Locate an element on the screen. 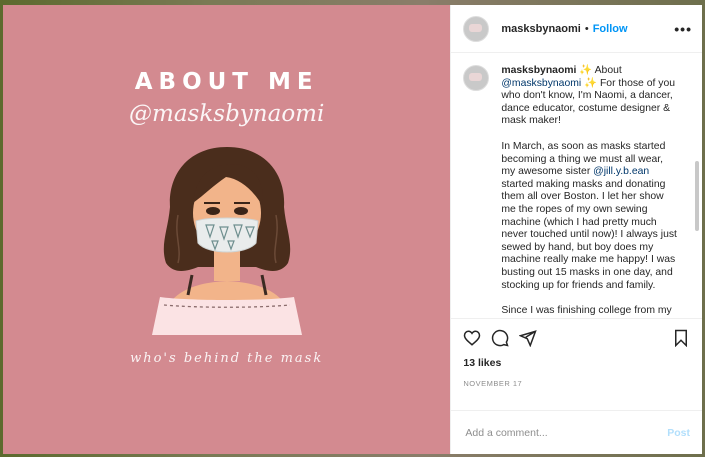 This screenshot has height=457, width=705. post-button: Post is located at coordinates (678, 433).